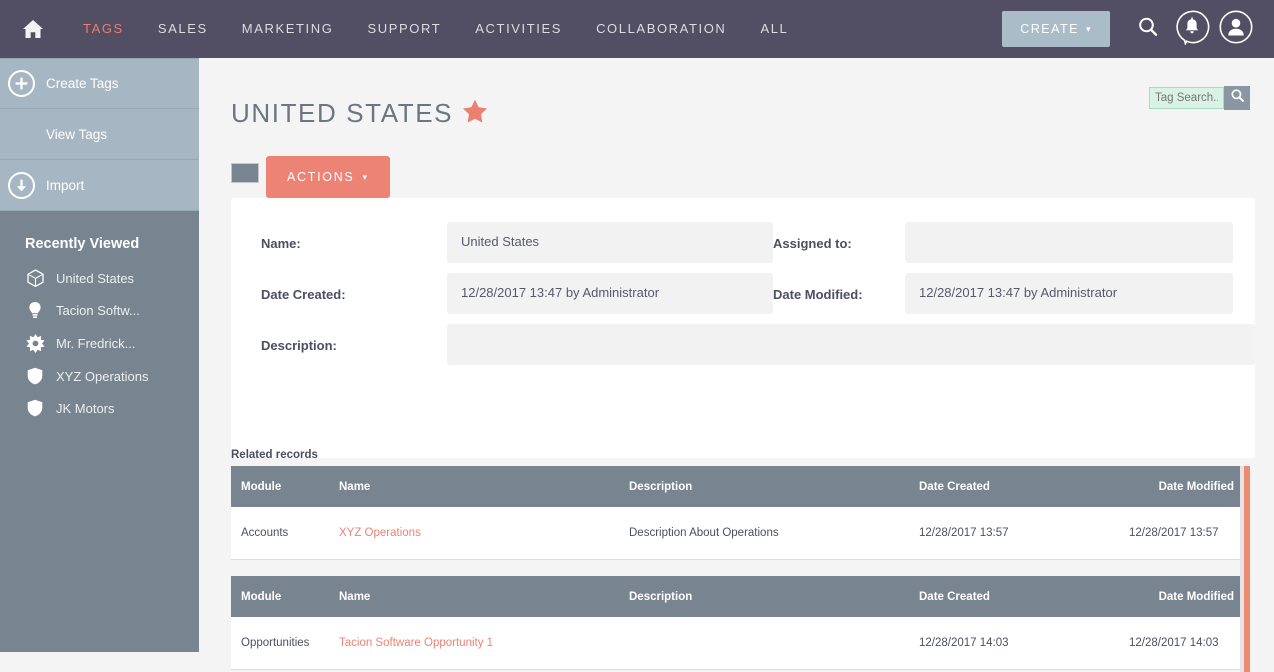 Image resolution: width=1274 pixels, height=672 pixels. I want to click on cell-date-modified: 12/28/2017 14:03, so click(1177, 643).